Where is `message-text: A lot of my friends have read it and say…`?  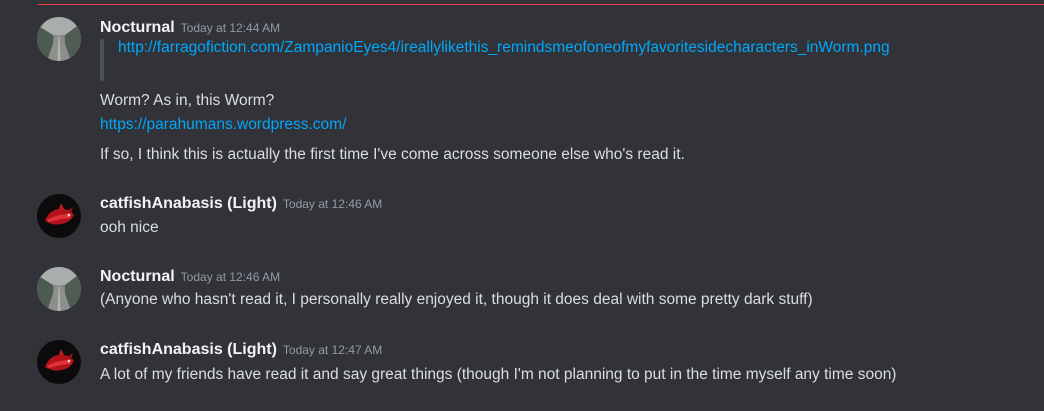
message-text: A lot of my friends have read it and say… is located at coordinates (498, 374).